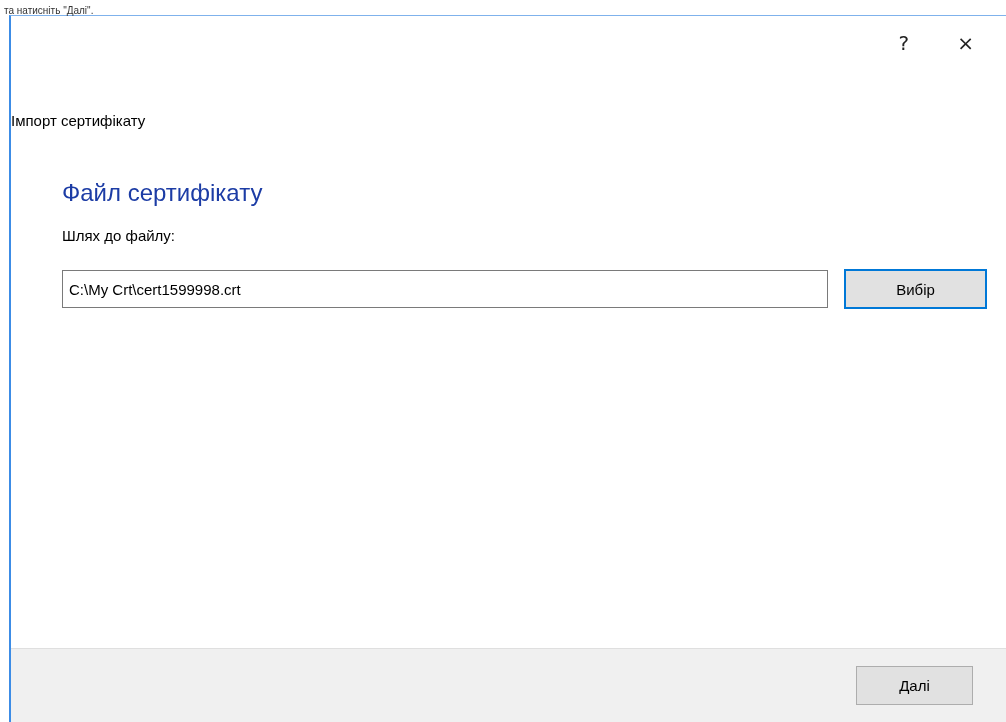  What do you see at coordinates (904, 43) in the screenshot?
I see `help-button: ?` at bounding box center [904, 43].